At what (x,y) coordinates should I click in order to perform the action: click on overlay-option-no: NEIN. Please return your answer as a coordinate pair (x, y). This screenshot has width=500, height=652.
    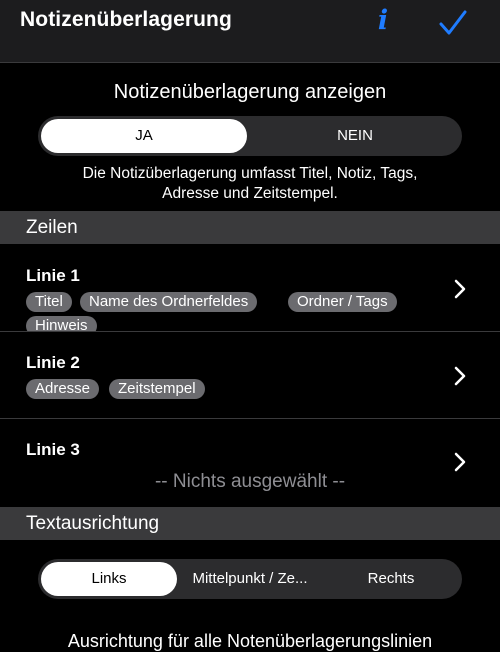
    Looking at the image, I should click on (355, 136).